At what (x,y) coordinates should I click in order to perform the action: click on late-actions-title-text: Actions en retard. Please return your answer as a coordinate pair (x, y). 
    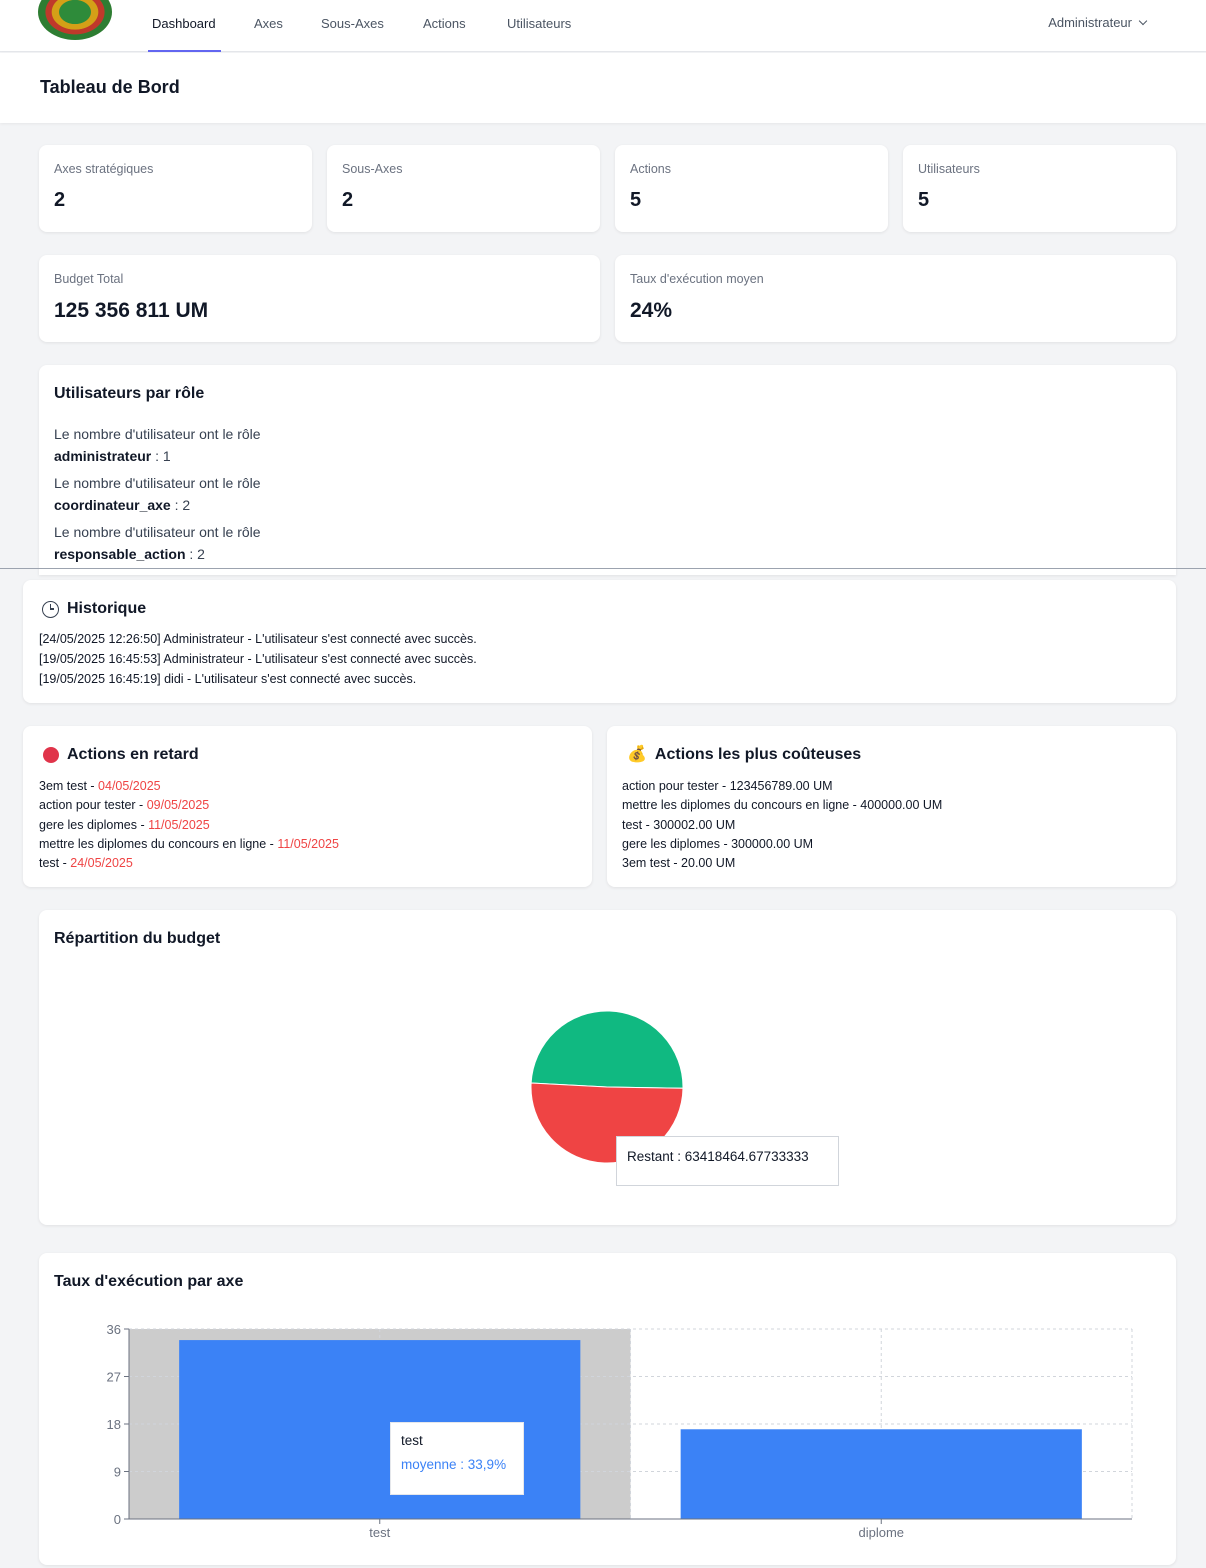
    Looking at the image, I should click on (133, 754).